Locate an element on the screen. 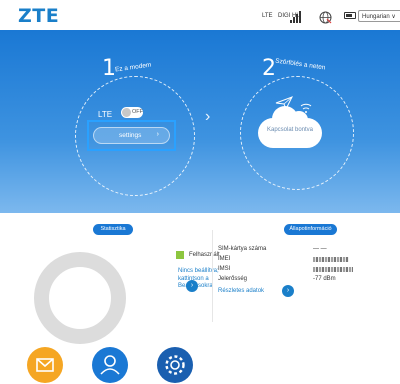  settings-highlight-box: settings › is located at coordinates (131, 135).